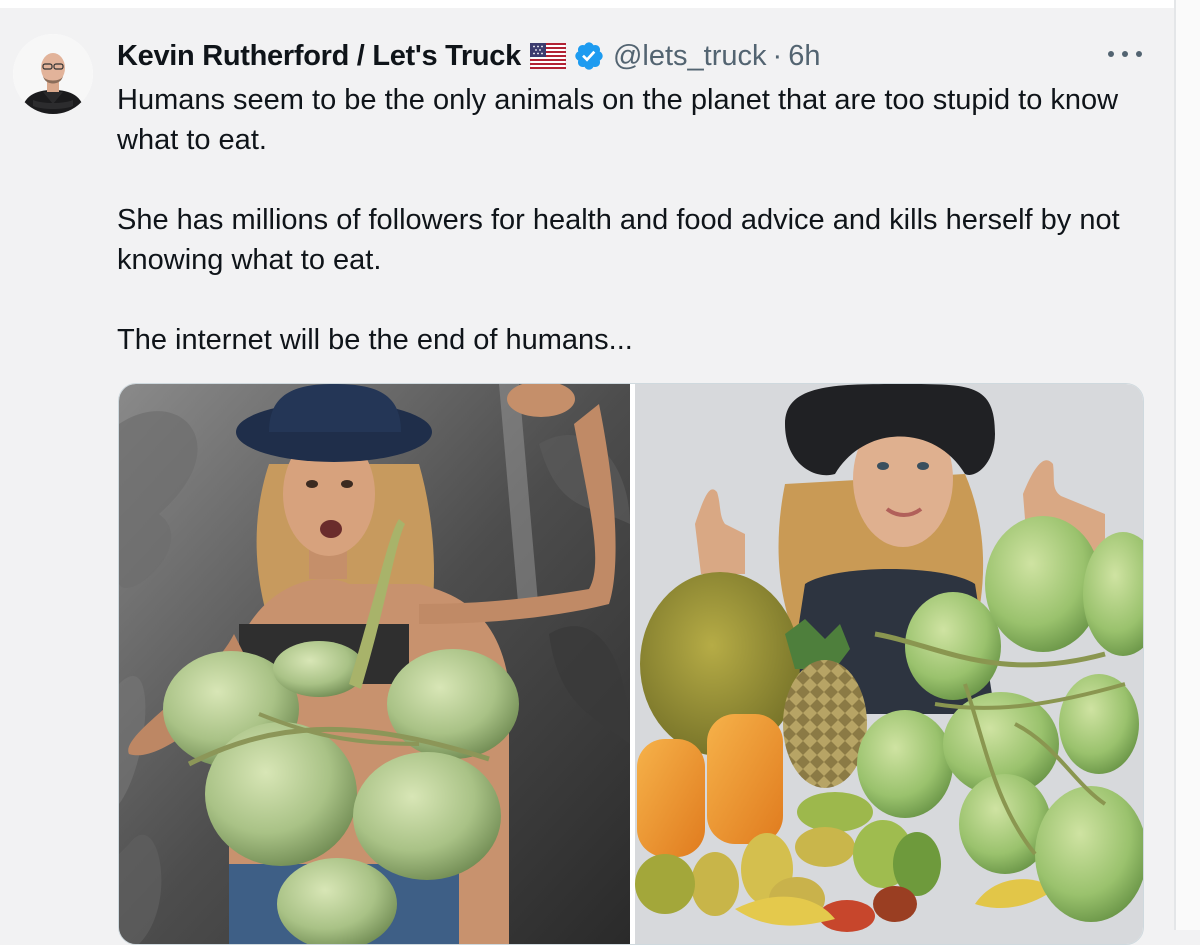 The width and height of the screenshot is (1200, 945). I want to click on more-options-icon, so click(1125, 54).